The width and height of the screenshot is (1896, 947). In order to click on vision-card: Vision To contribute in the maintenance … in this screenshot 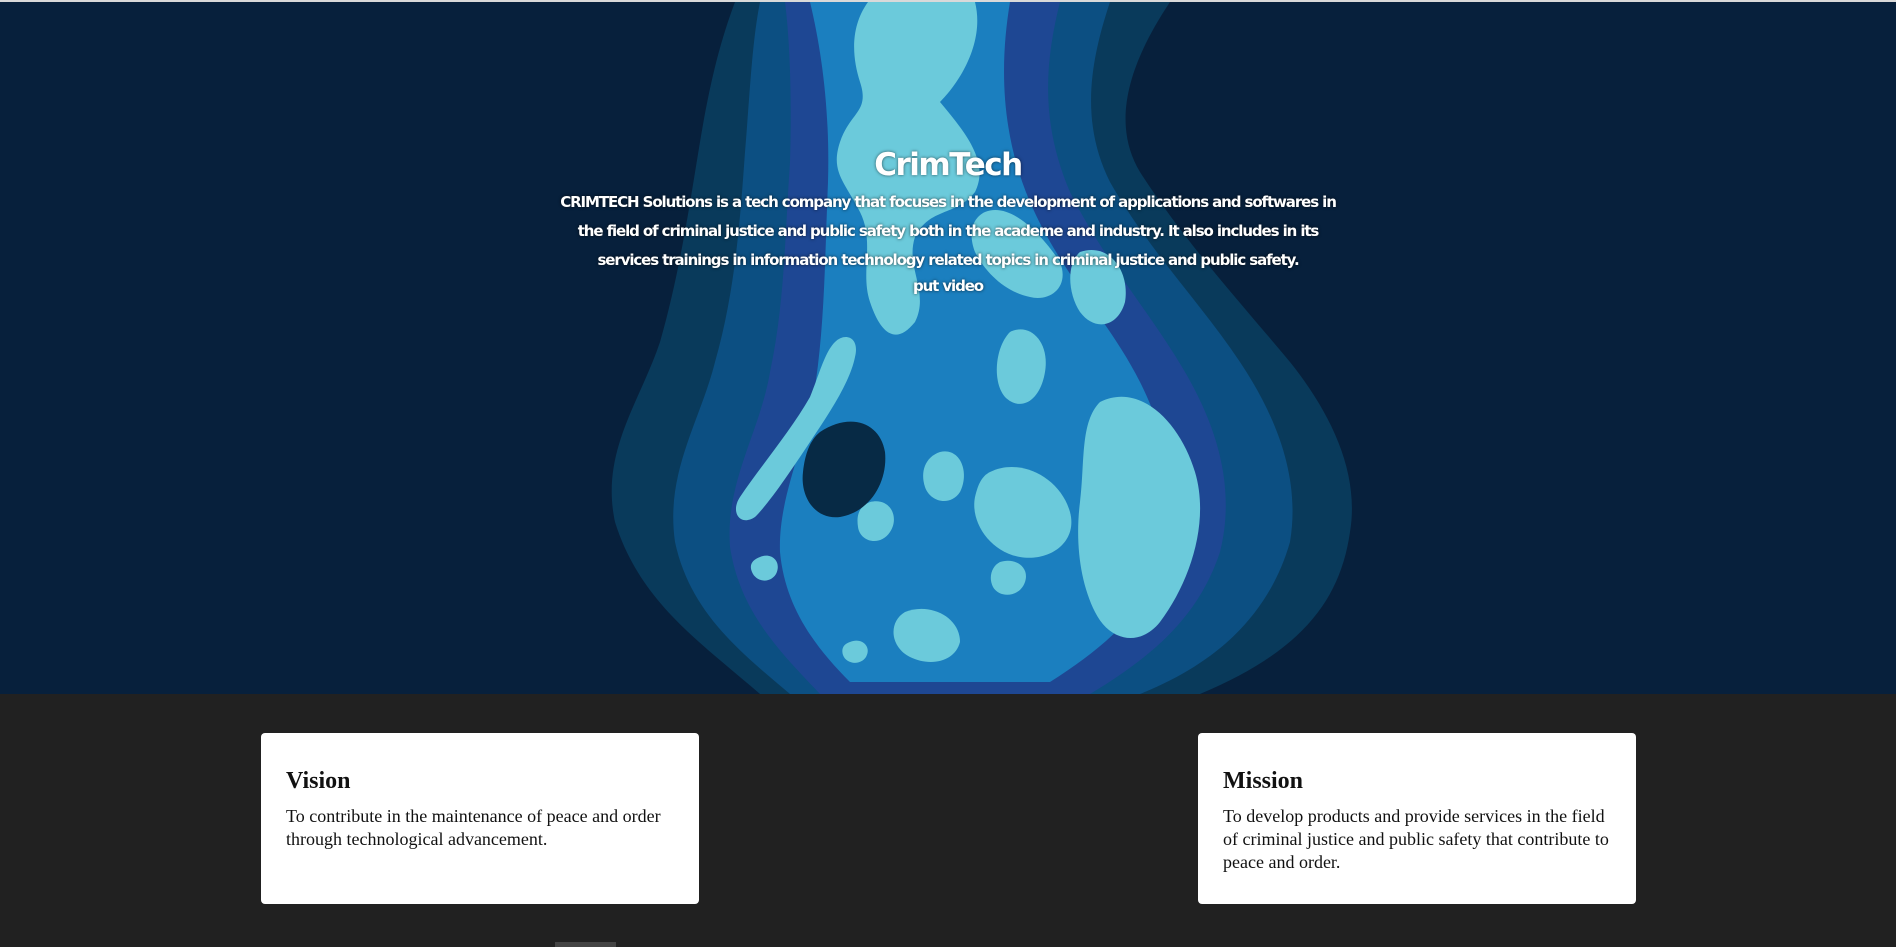, I will do `click(480, 818)`.